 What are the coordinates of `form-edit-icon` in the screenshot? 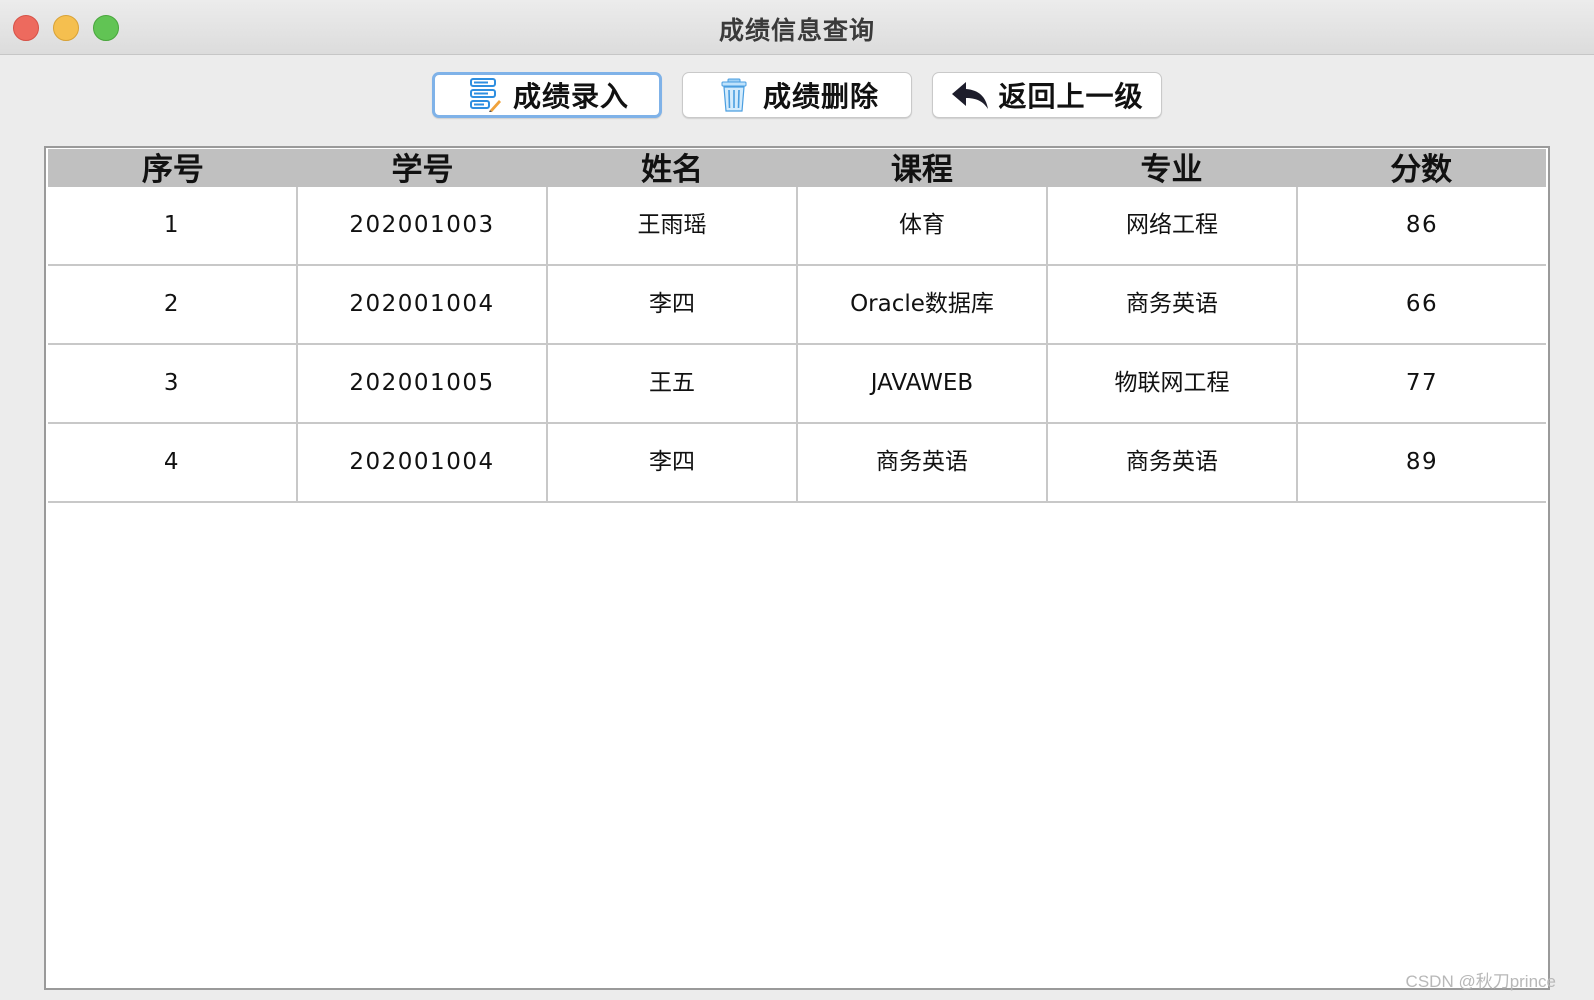 It's located at (484, 95).